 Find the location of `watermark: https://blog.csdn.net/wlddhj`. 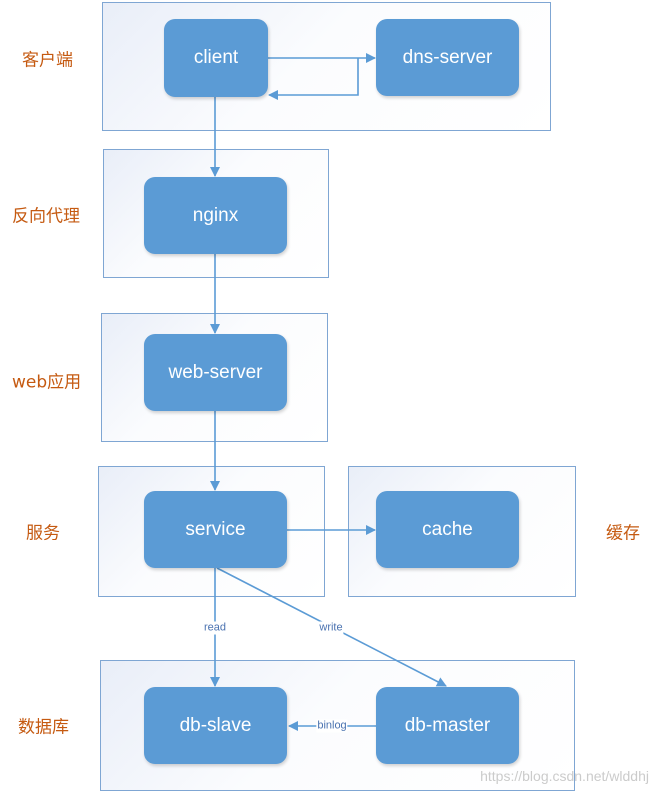

watermark: https://blog.csdn.net/wlddhj is located at coordinates (564, 776).